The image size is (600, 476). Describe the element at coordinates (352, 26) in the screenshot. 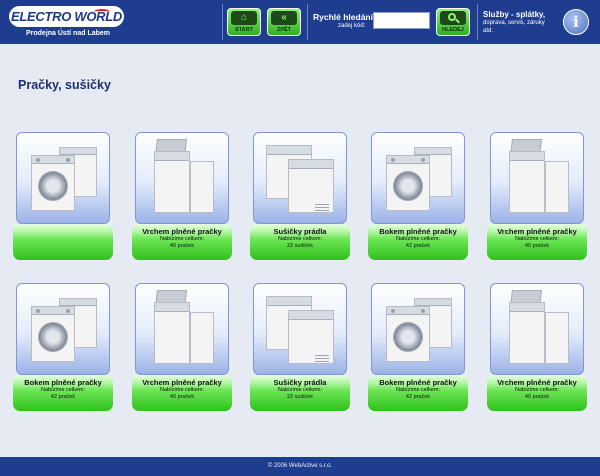

I see `quick-search-hint: zadej kód:` at that location.